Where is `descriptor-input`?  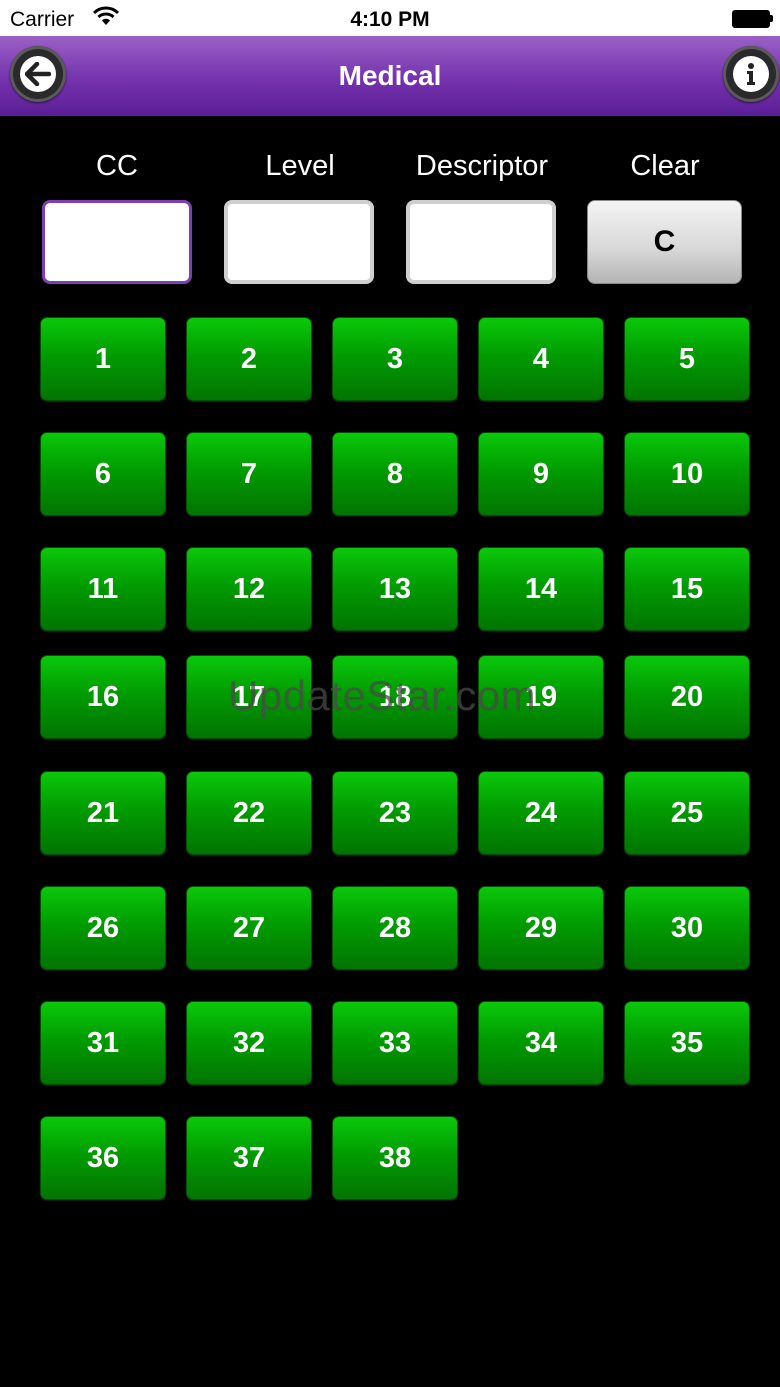 descriptor-input is located at coordinates (481, 242).